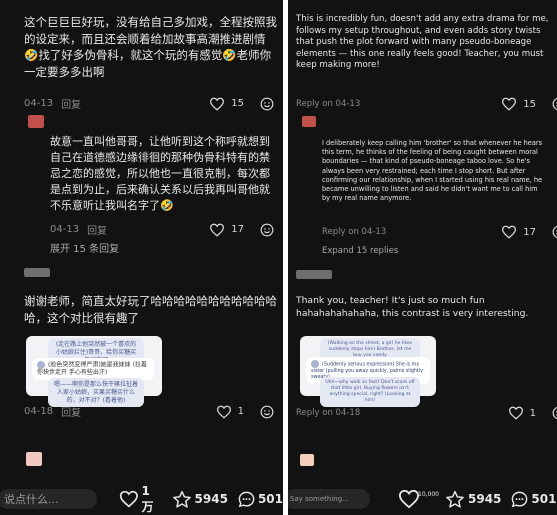 The width and height of the screenshot is (557, 515). What do you see at coordinates (426, 413) in the screenshot?
I see `comment-meta: Reply on 04-18 1` at bounding box center [426, 413].